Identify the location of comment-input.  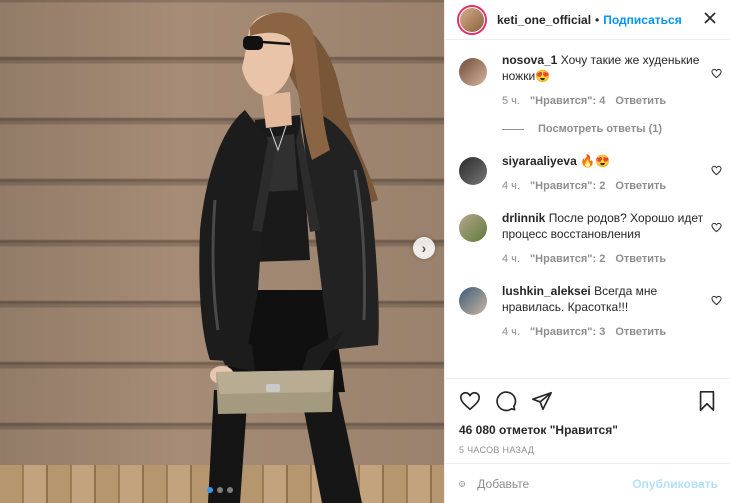
(555, 483).